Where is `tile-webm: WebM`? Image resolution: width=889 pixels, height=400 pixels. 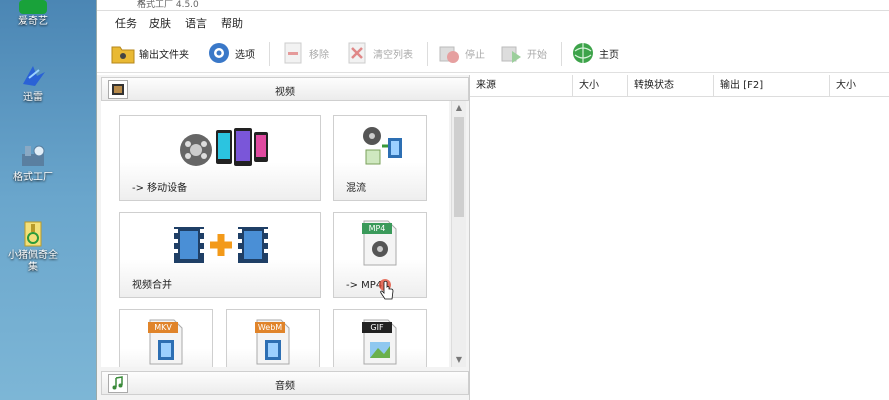
tile-webm: WebM is located at coordinates (273, 338).